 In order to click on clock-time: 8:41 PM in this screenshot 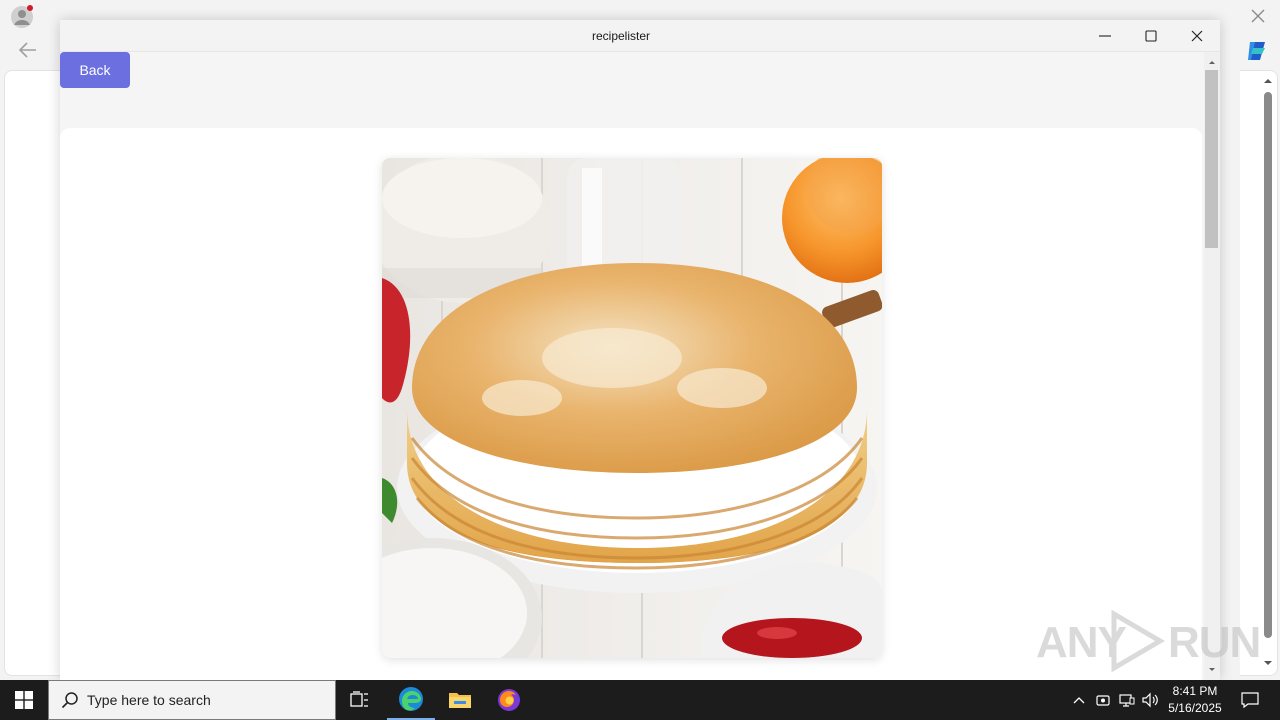, I will do `click(1195, 691)`.